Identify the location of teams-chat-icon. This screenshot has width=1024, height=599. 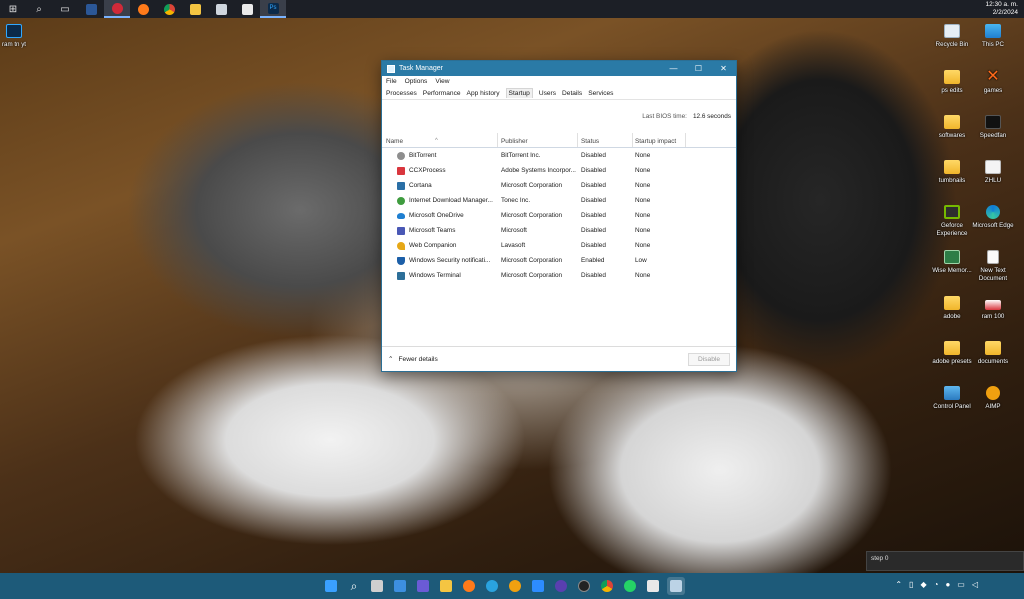
(423, 586).